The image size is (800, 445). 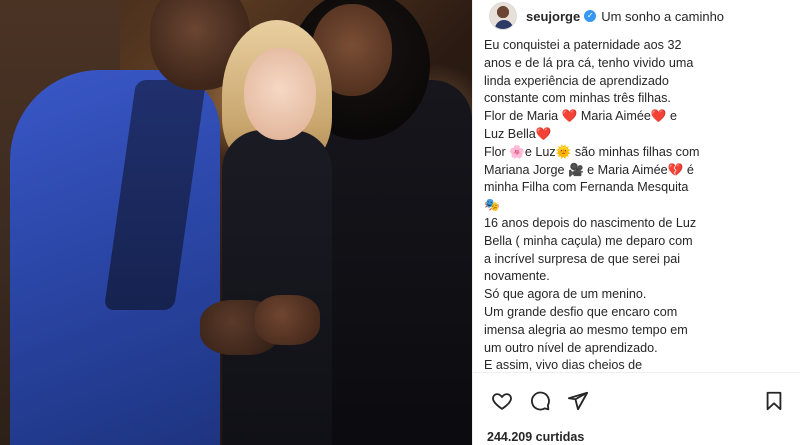 I want to click on caption-line: linda experiência de aprendizado, so click(x=576, y=80).